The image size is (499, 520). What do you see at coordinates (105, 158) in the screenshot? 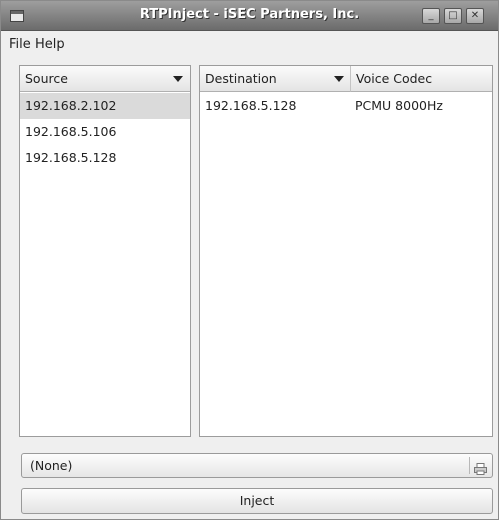
I see `source-item: 192.168.5.128` at bounding box center [105, 158].